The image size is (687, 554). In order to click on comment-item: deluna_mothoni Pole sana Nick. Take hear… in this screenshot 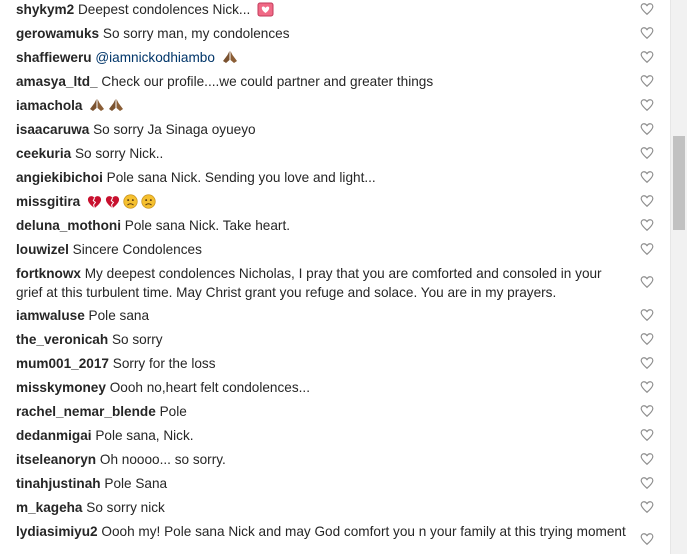, I will do `click(336, 225)`.